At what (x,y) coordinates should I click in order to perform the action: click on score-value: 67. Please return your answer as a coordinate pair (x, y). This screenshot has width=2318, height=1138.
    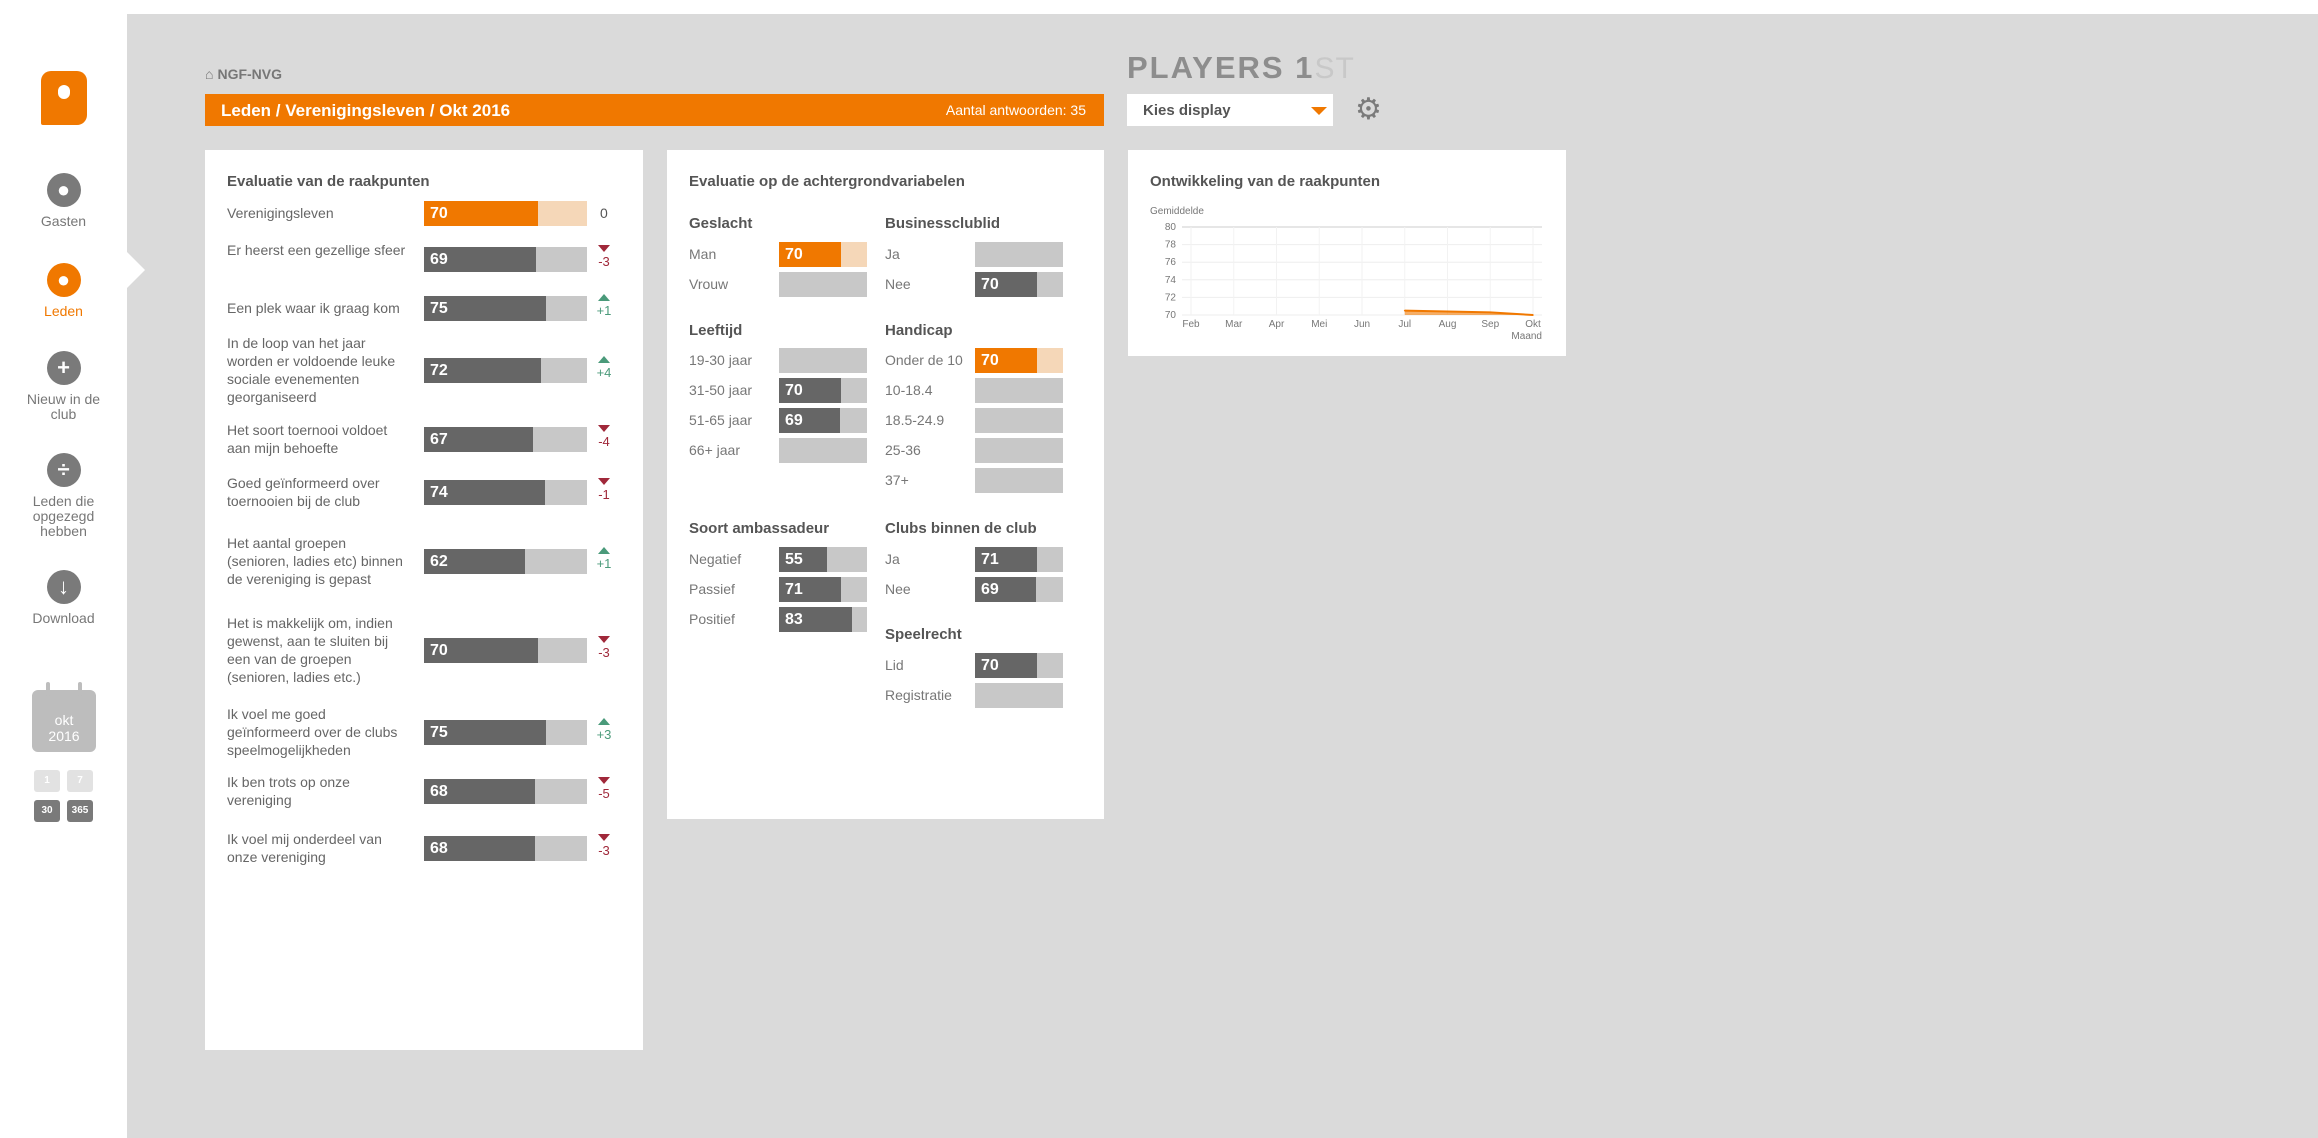
    Looking at the image, I should click on (439, 439).